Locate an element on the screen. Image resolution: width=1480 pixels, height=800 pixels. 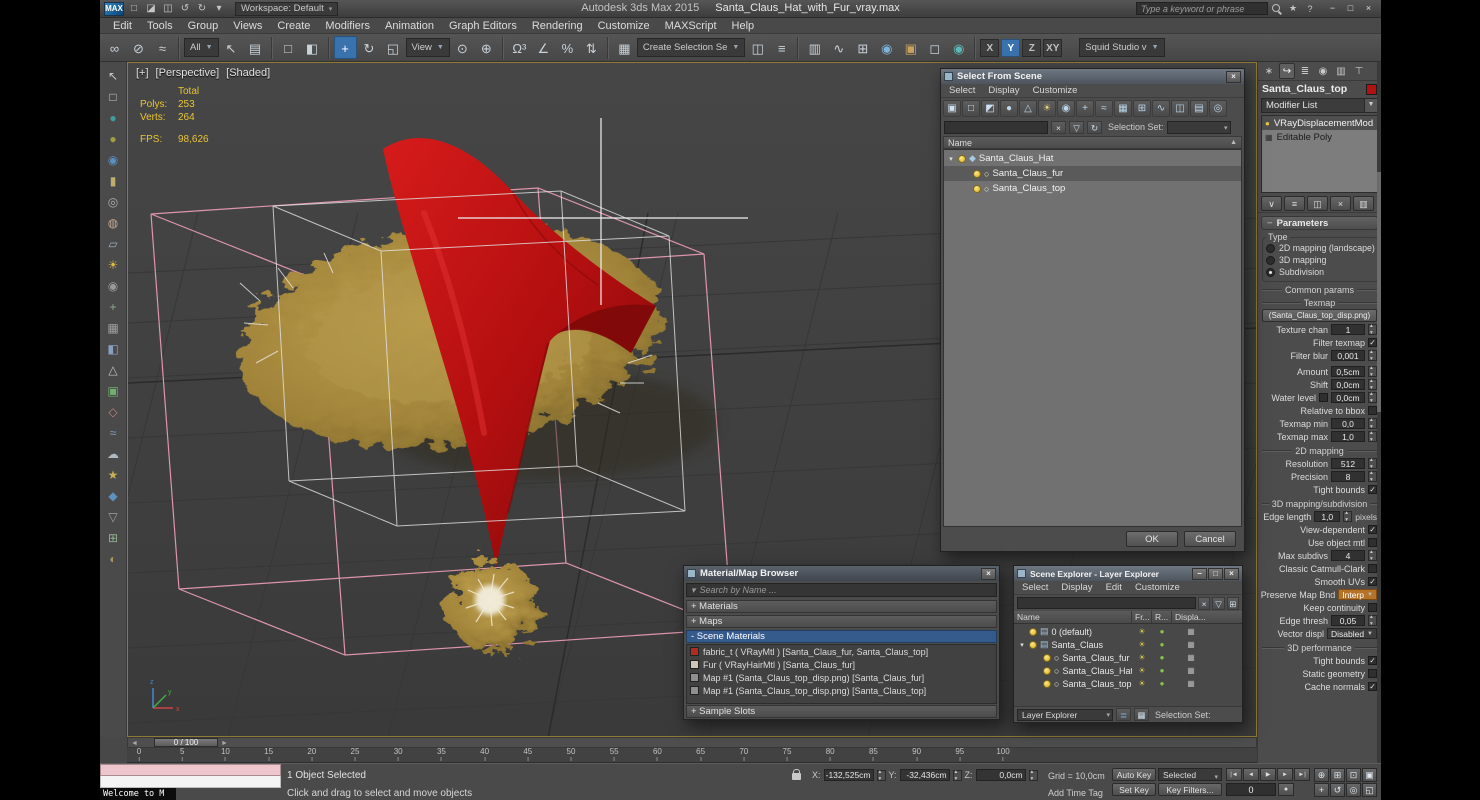
texture-chan-input: 1 is located at coordinates (1348, 329).